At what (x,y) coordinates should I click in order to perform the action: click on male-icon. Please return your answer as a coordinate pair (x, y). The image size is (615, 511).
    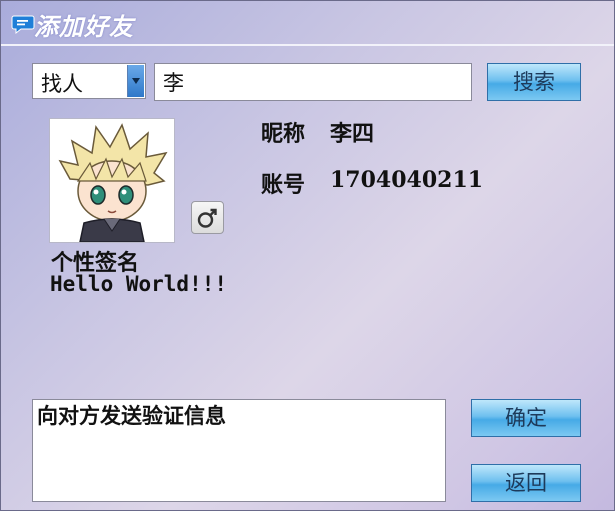
    Looking at the image, I should click on (207, 217).